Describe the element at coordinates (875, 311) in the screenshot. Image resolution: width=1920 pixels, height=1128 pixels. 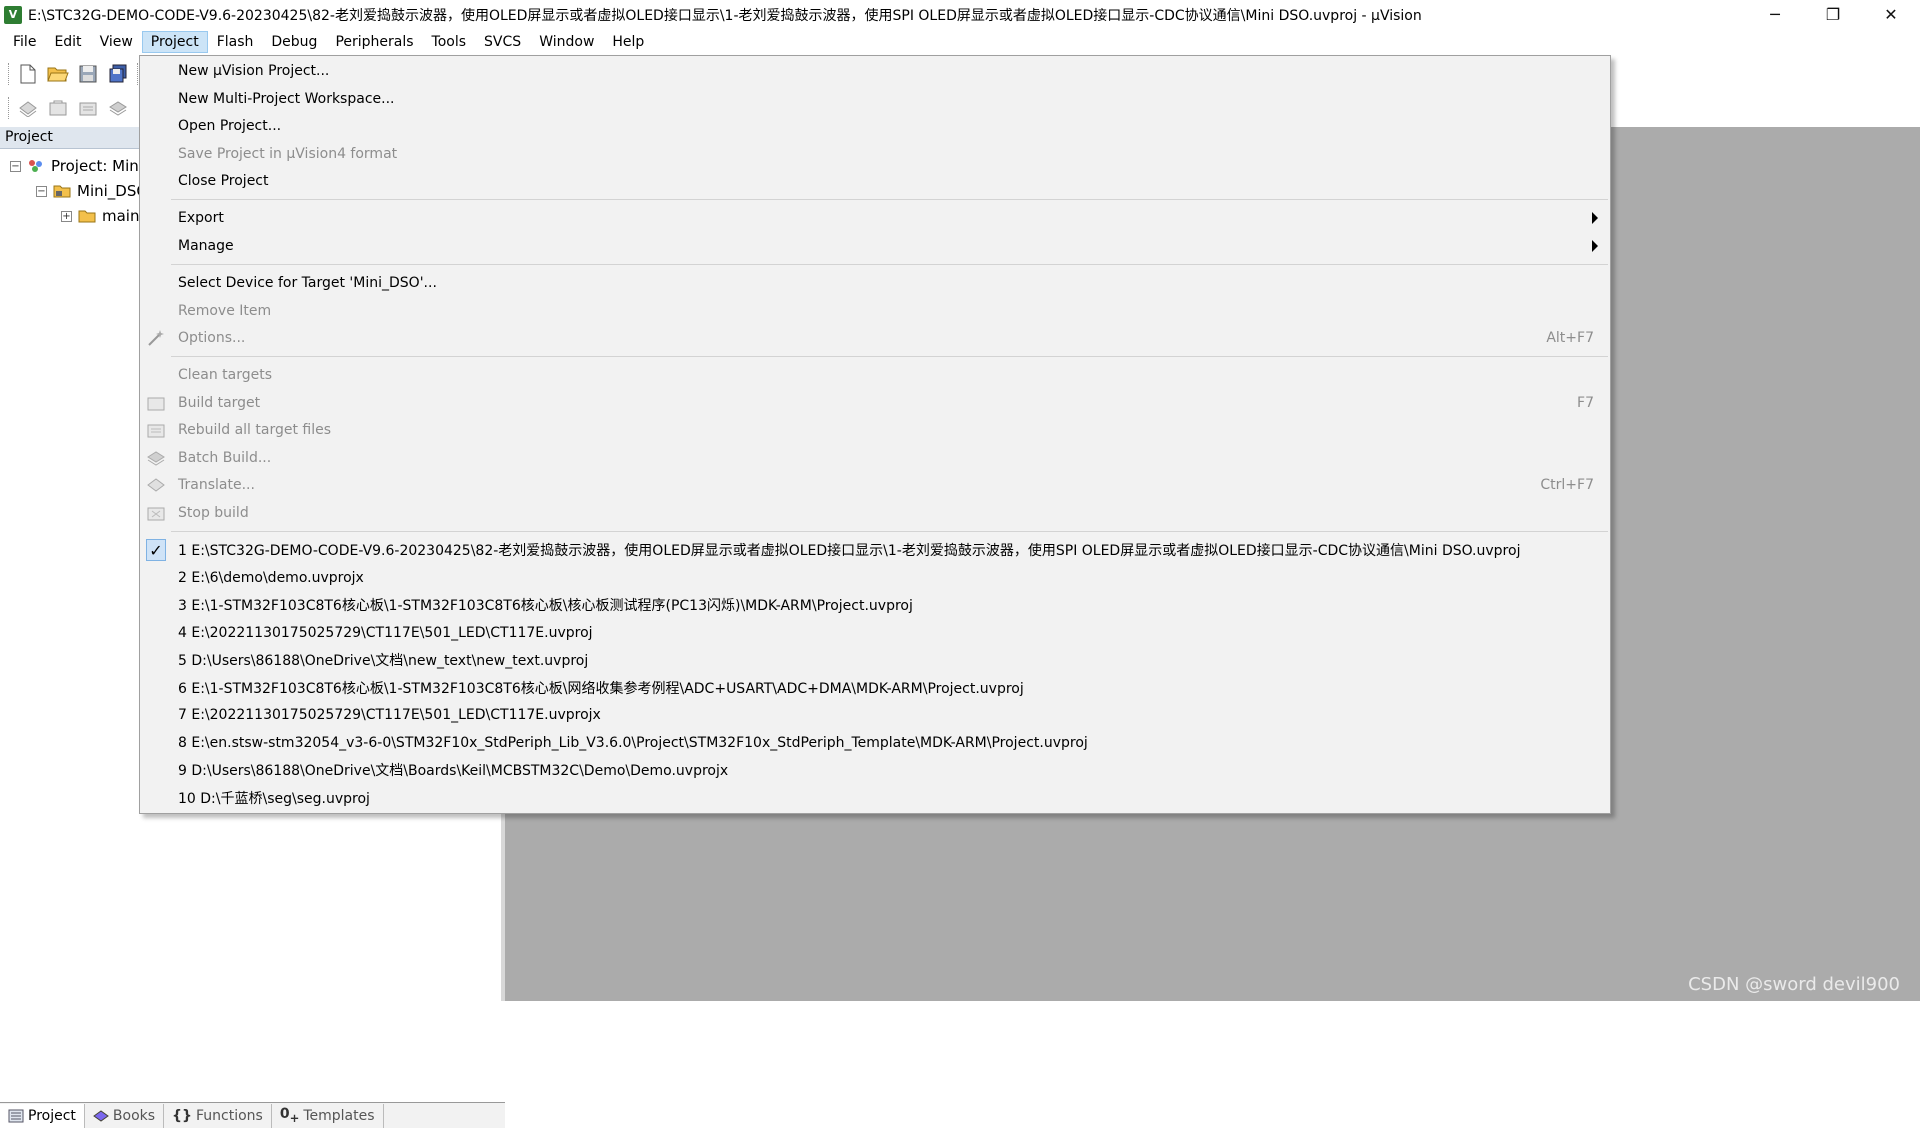
I see `remove-item: Remove Item` at that location.